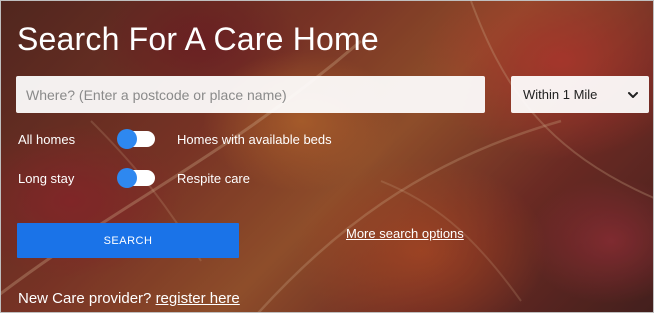  Describe the element at coordinates (633, 94) in the screenshot. I see `chevron-down-icon` at that location.